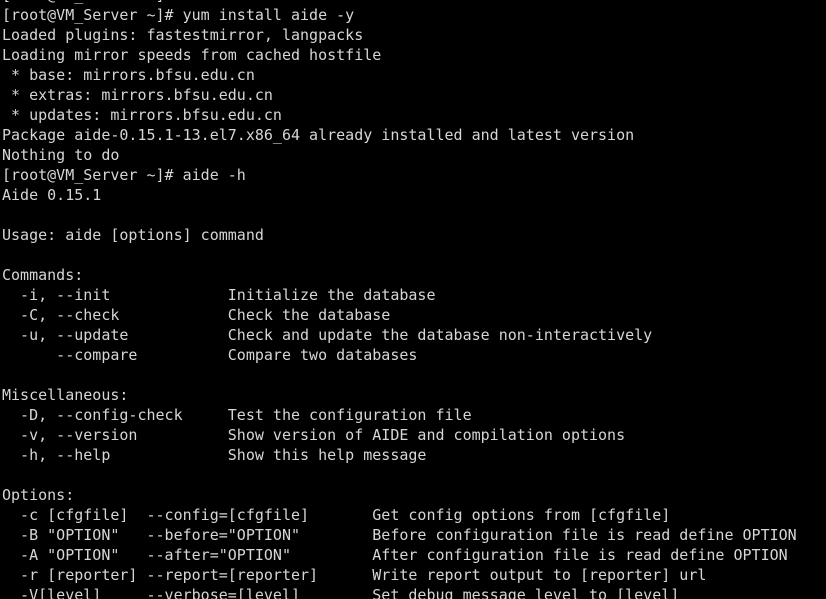 The height and width of the screenshot is (599, 826). What do you see at coordinates (178, 15) in the screenshot?
I see `terminal-line: [root@VM_Server ~]# yum install aide -y` at bounding box center [178, 15].